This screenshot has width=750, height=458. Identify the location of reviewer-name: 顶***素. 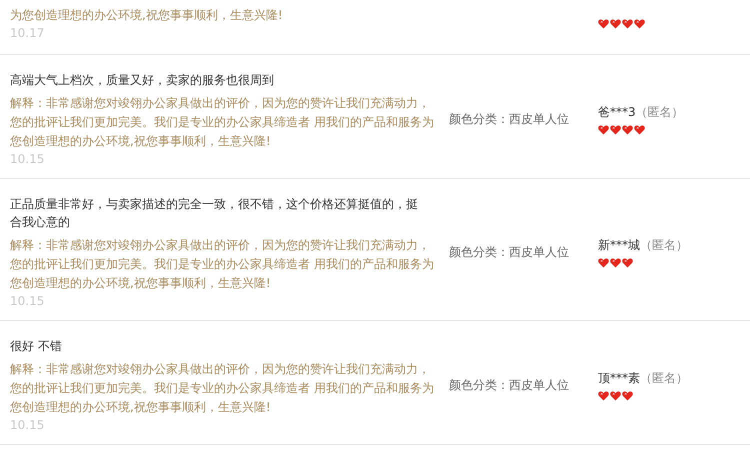
(619, 378).